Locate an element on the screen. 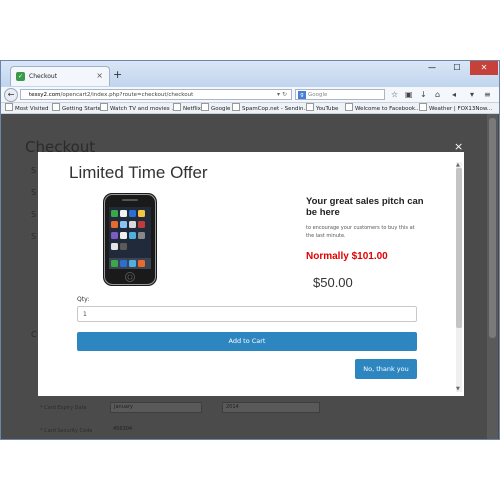 The image size is (500, 500). url-host: tessy2.com is located at coordinates (45, 95).